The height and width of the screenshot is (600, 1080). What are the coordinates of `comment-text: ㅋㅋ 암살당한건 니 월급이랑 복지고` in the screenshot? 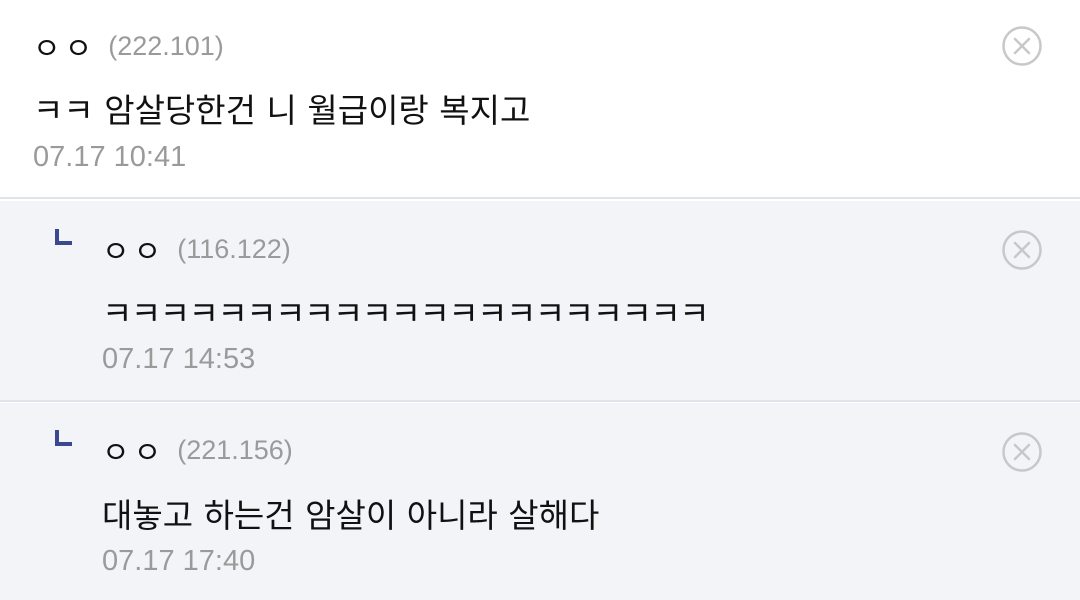 It's located at (282, 110).